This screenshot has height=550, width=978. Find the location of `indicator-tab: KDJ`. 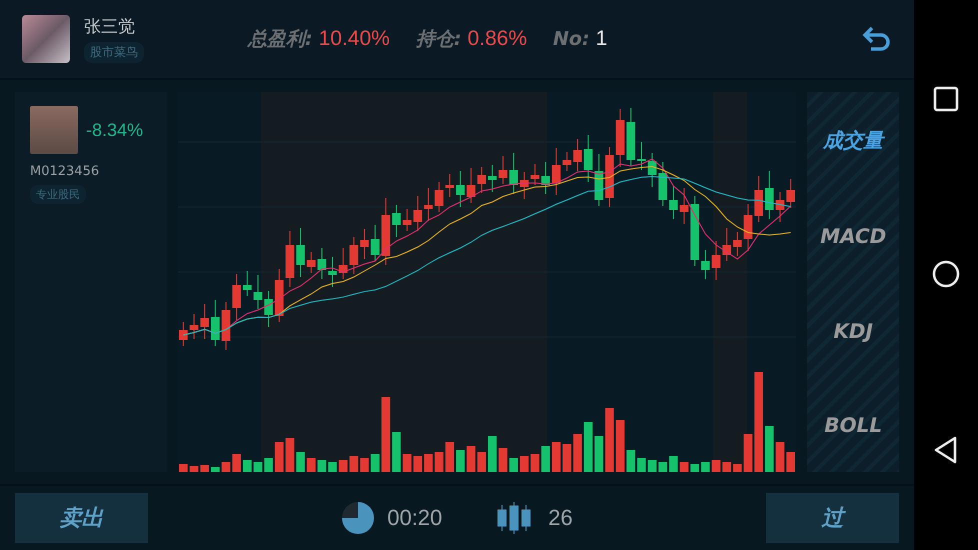

indicator-tab: KDJ is located at coordinates (853, 330).